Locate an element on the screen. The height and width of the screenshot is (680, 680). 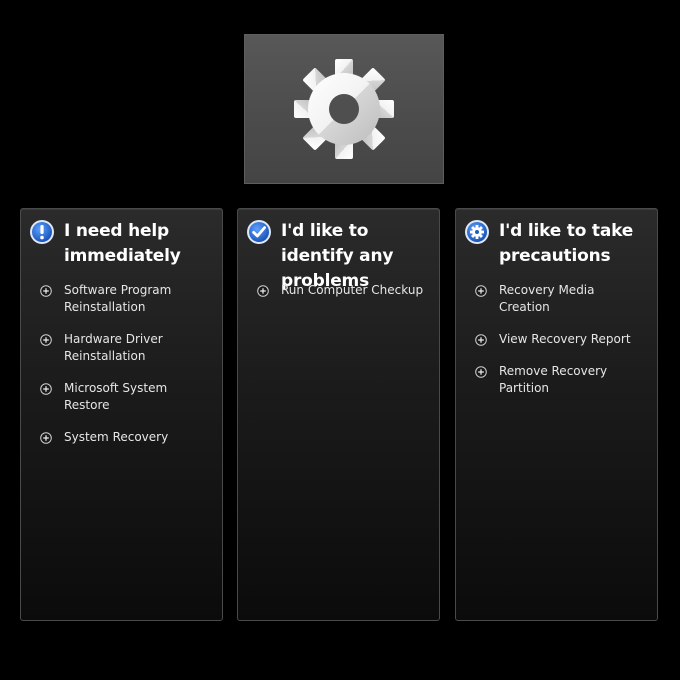
panel-items: Run Computer Checkup is located at coordinates (347, 298).